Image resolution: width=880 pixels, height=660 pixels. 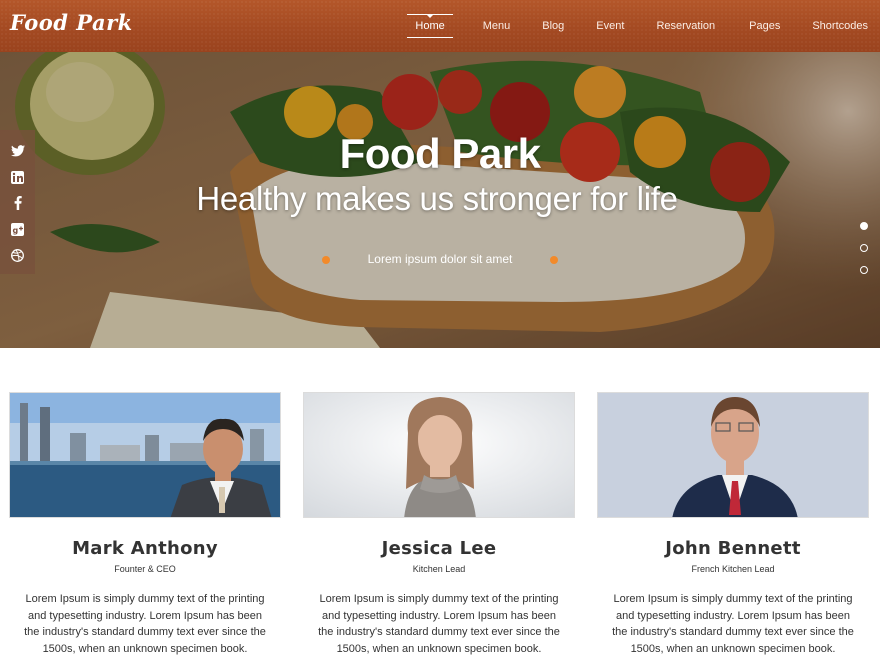 I want to click on nav-item-shortcodes: Shortcodes, so click(x=840, y=26).